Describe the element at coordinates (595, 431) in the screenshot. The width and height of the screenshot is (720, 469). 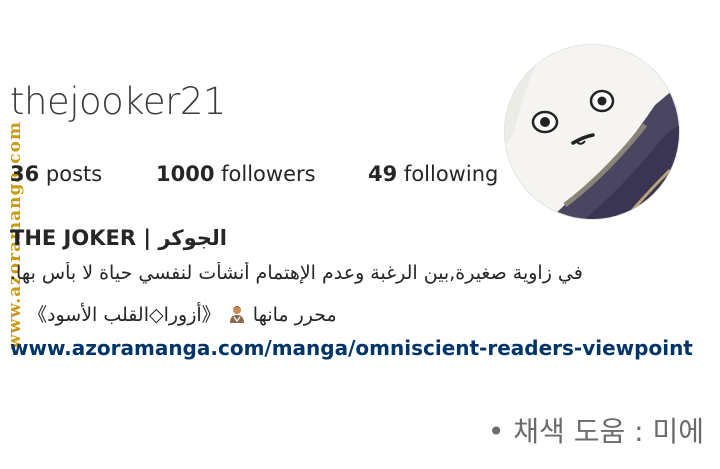
I see `coloring-credit: • 채색 도움 : 미에` at that location.